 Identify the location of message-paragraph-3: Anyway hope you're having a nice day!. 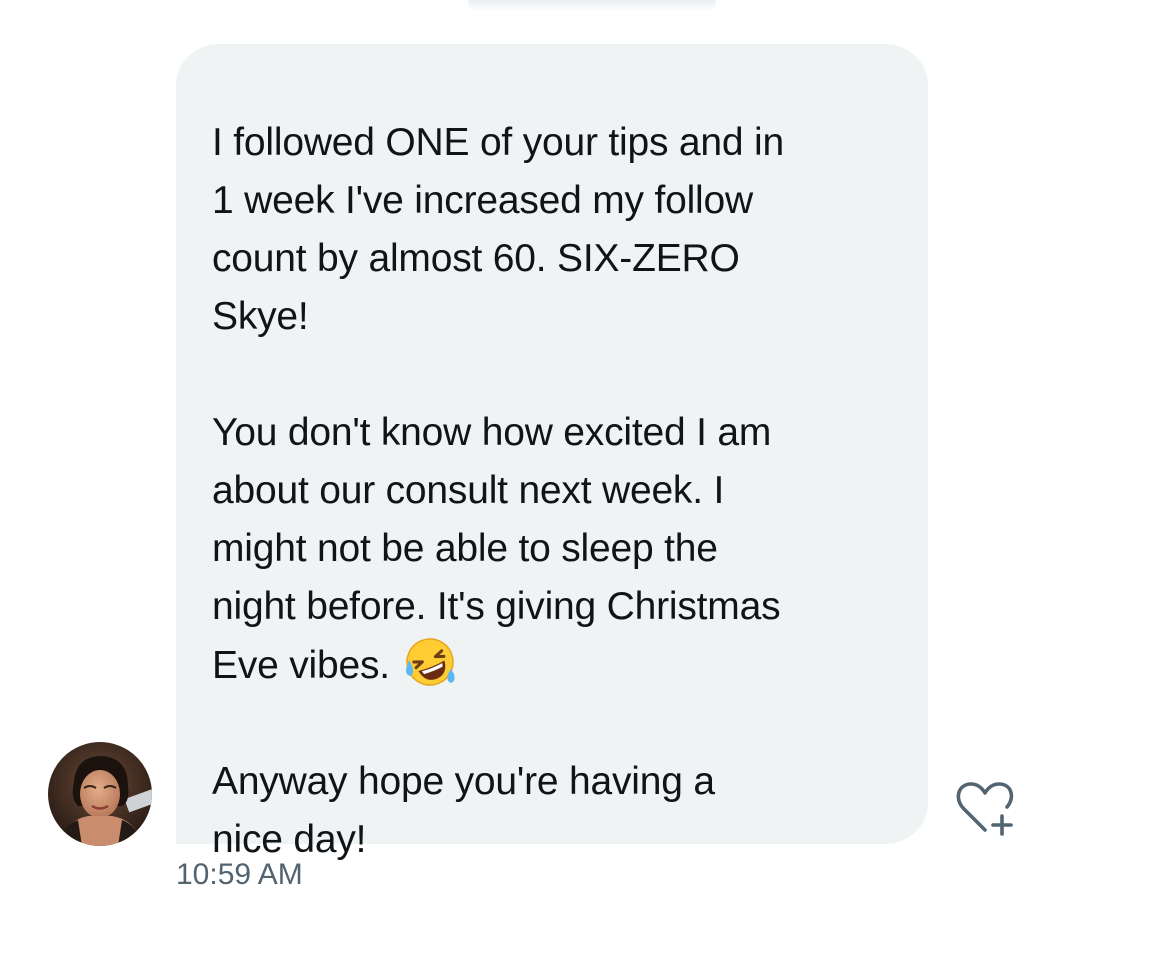
(555, 811).